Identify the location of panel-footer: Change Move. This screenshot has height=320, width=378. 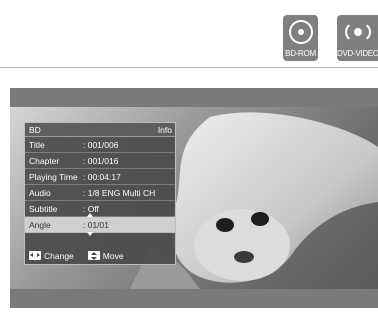
(100, 255).